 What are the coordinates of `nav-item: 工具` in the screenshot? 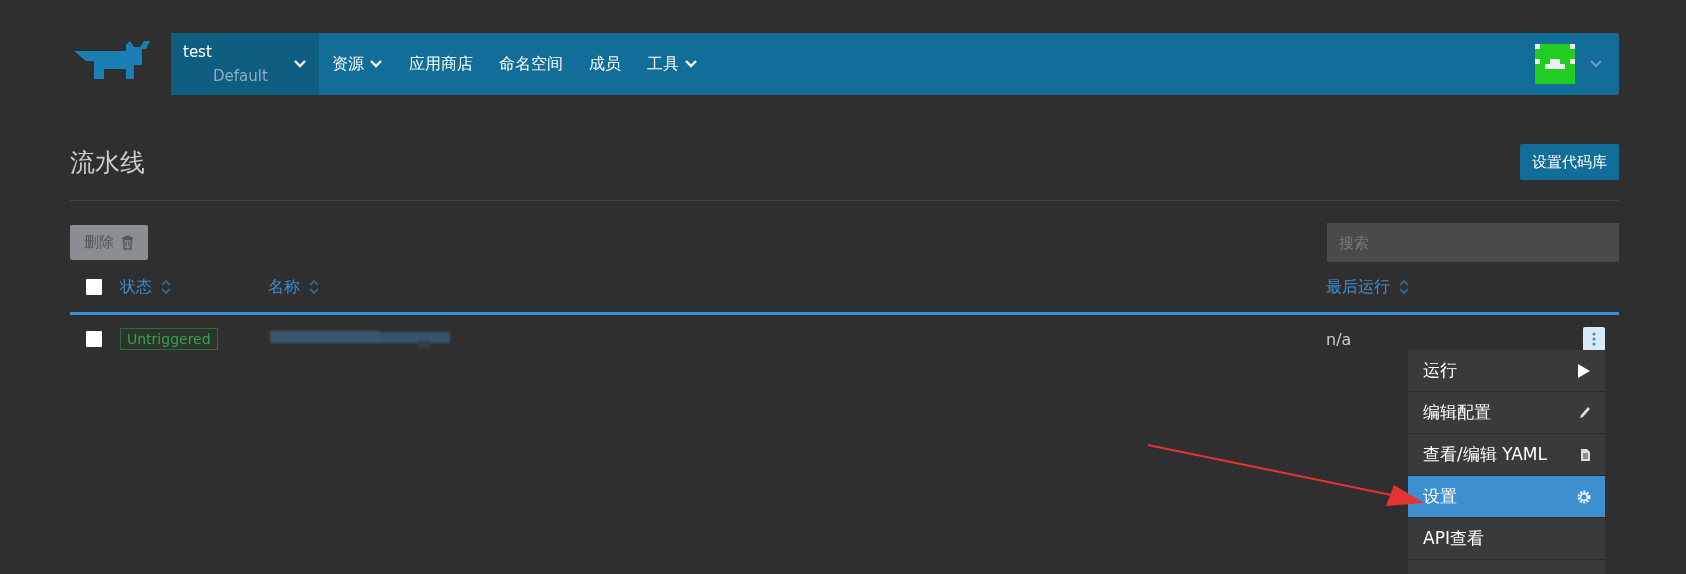 It's located at (672, 64).